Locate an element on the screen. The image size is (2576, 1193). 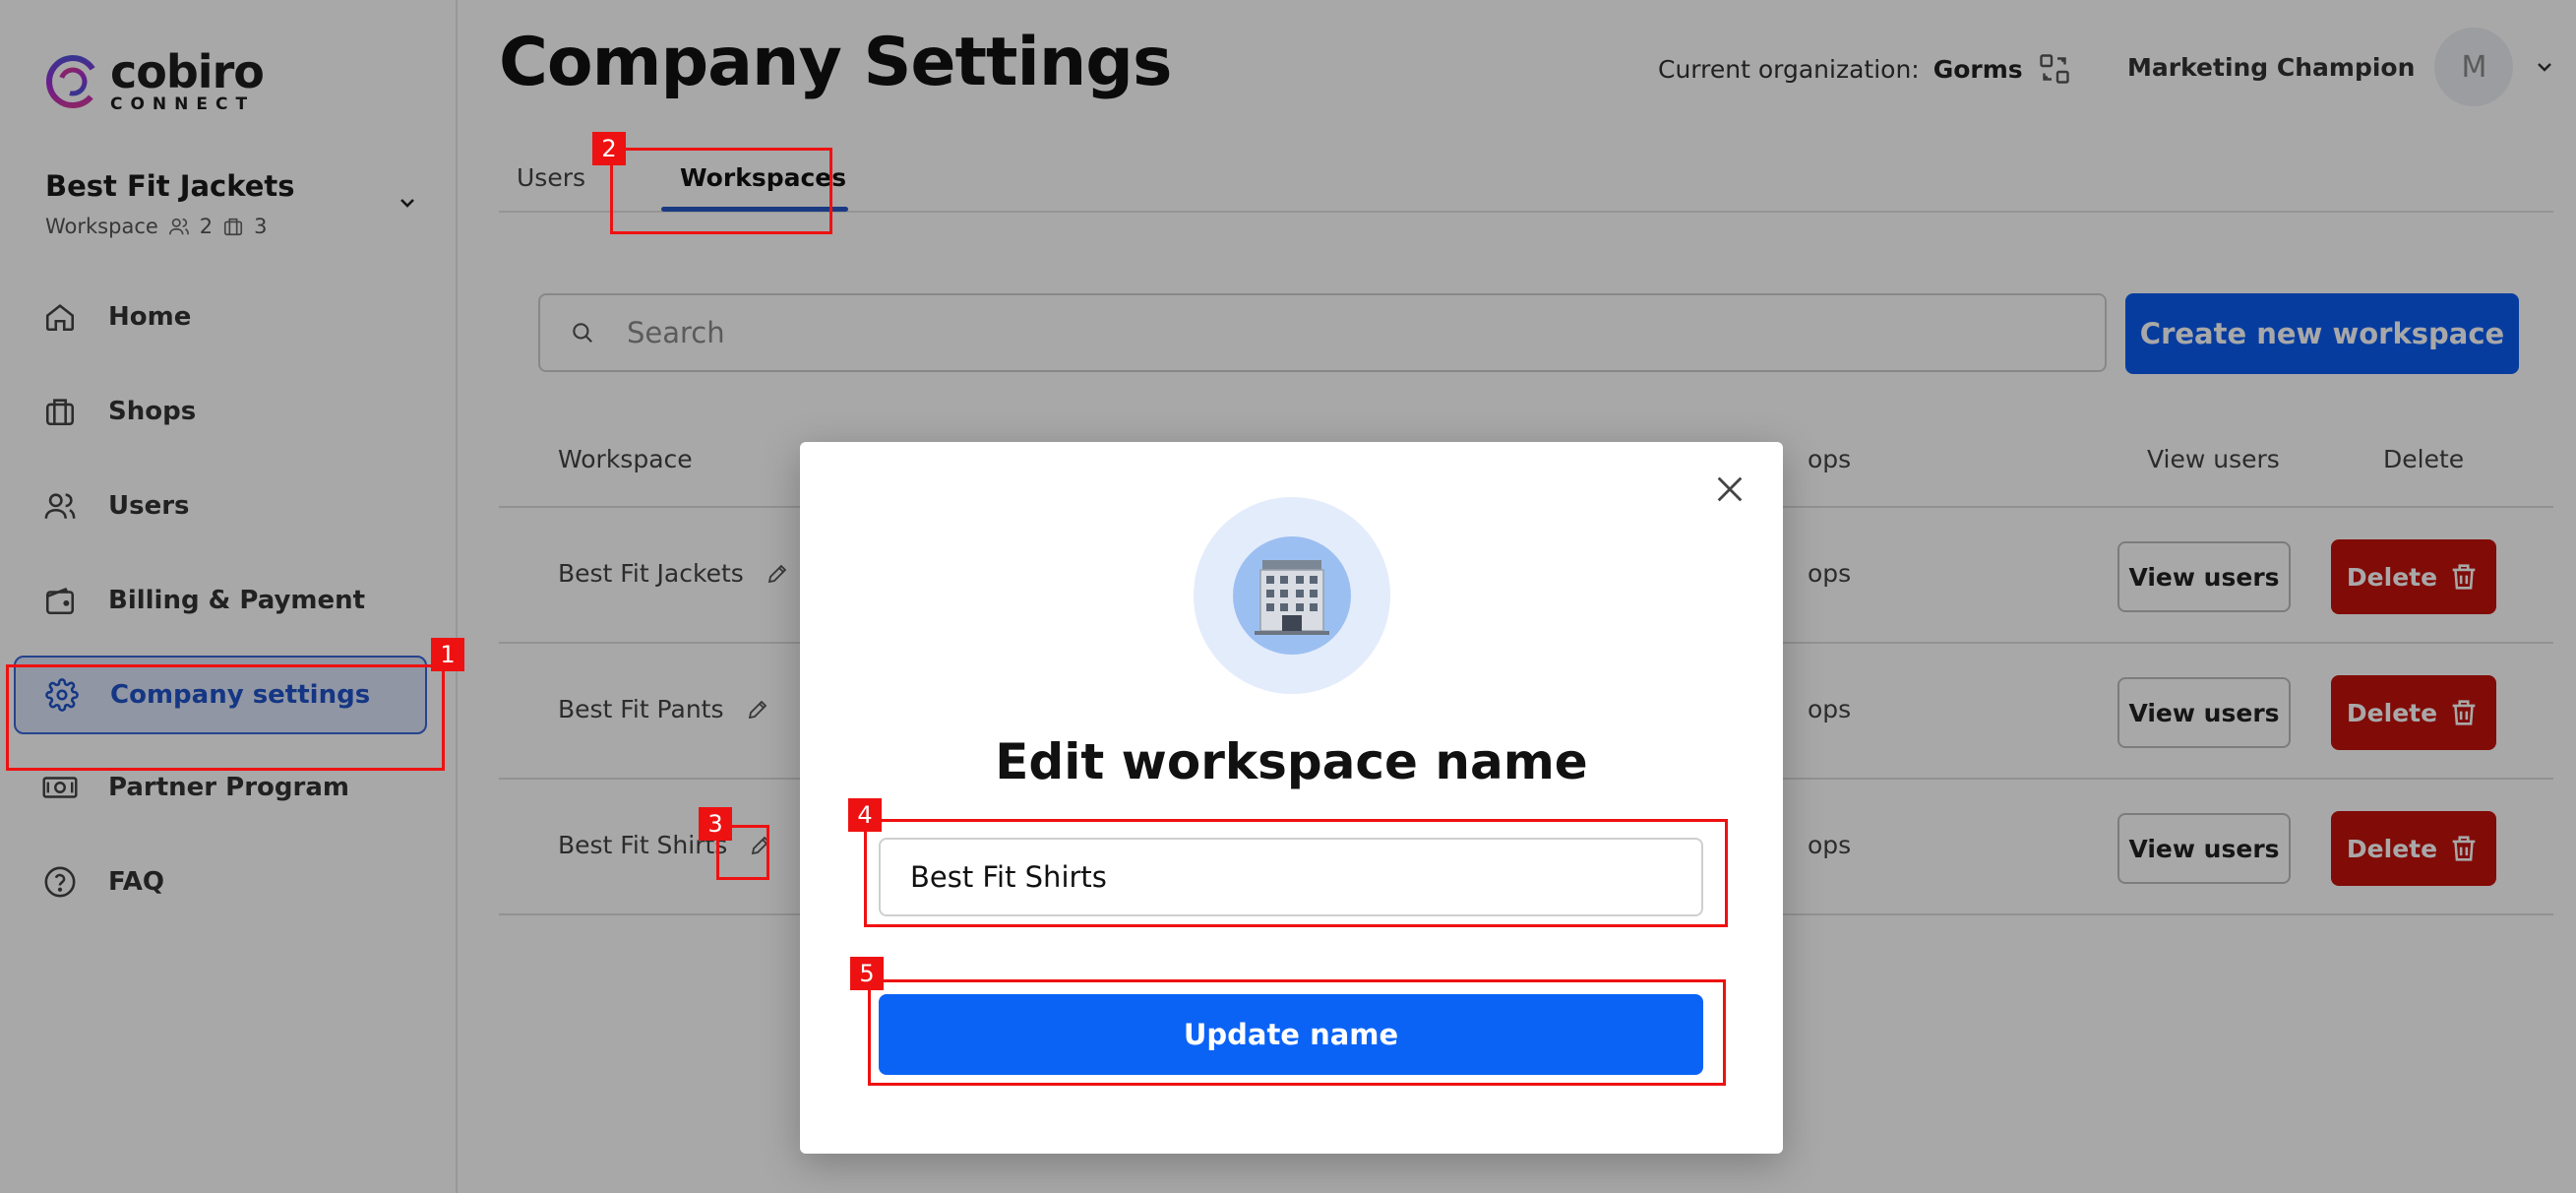
annotation-number-4: 4 is located at coordinates (865, 815).